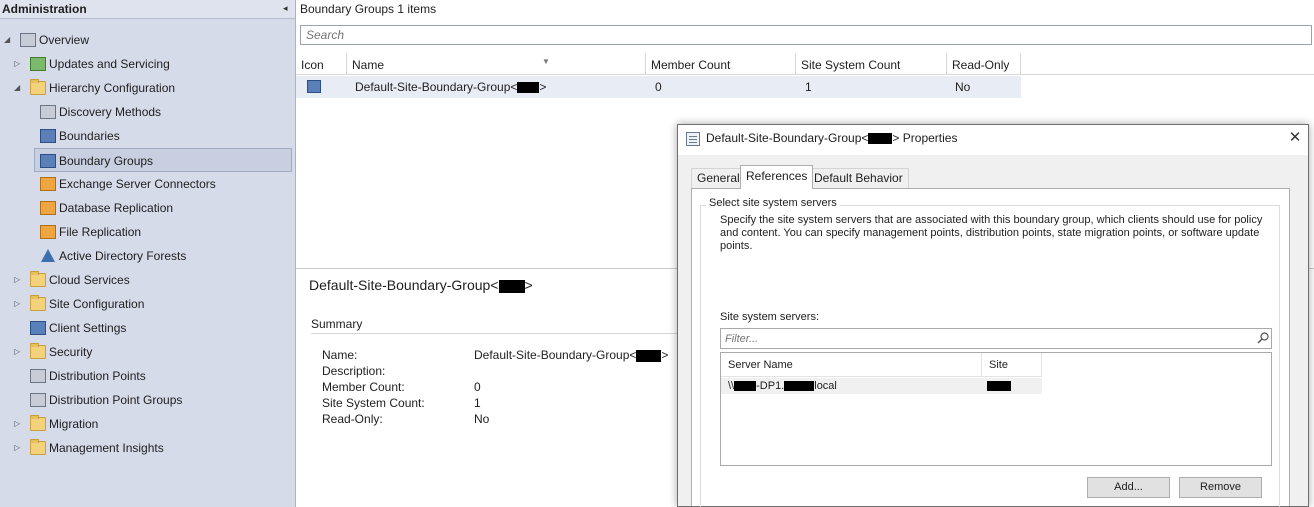 This screenshot has width=1314, height=507. Describe the element at coordinates (163, 160) in the screenshot. I see `tree-item-boundary-groups: Boundary Groups` at that location.